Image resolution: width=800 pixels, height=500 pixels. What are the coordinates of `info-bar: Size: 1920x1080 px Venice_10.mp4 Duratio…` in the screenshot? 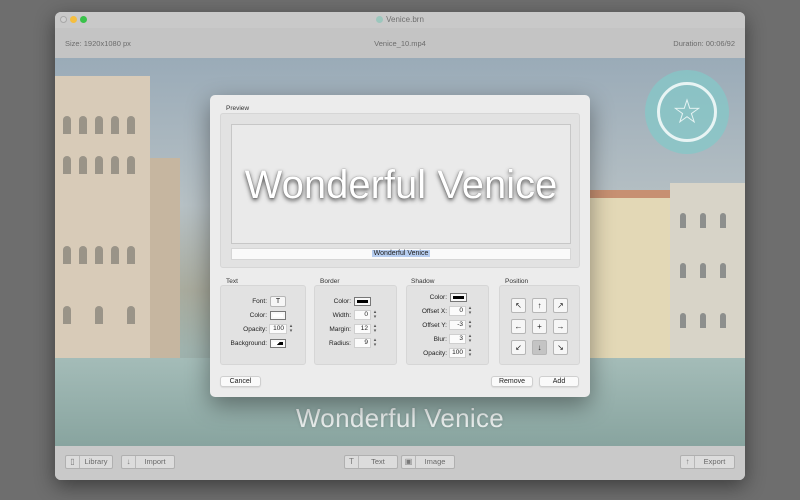 It's located at (400, 43).